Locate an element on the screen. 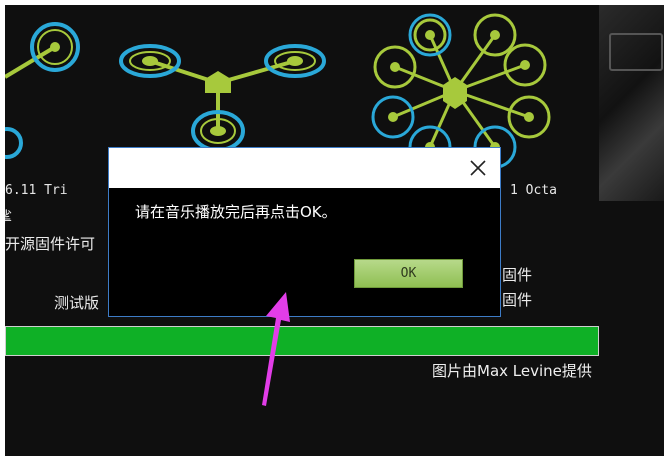  y-frame-image is located at coordinates (222, 98).